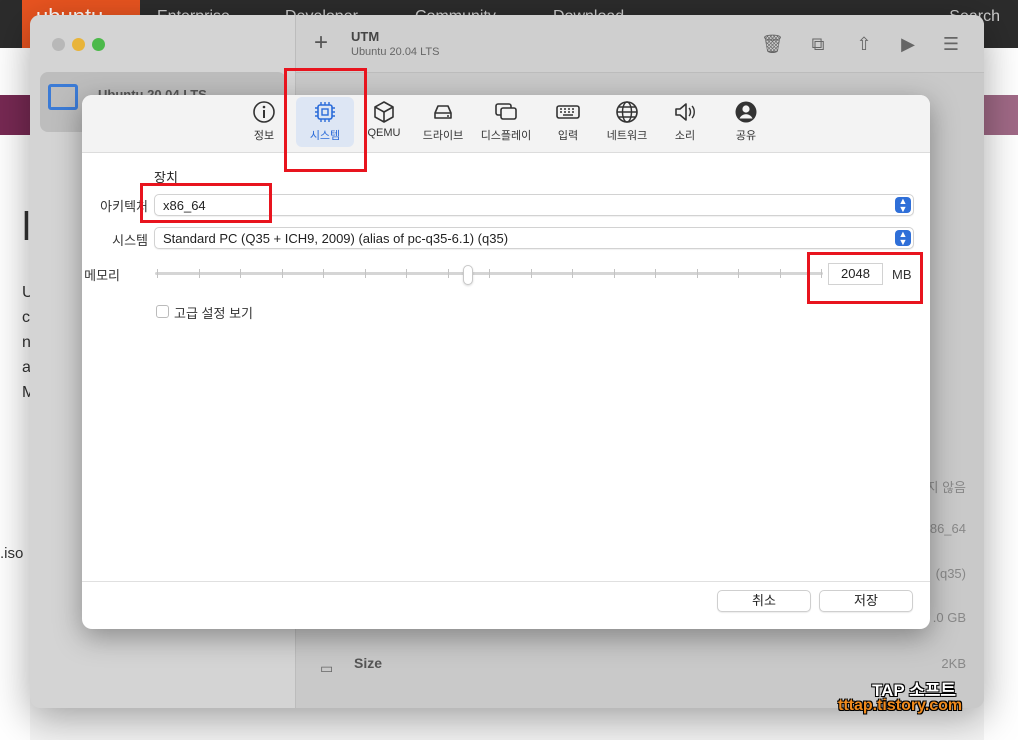  I want to click on monitor-icon, so click(63, 97).